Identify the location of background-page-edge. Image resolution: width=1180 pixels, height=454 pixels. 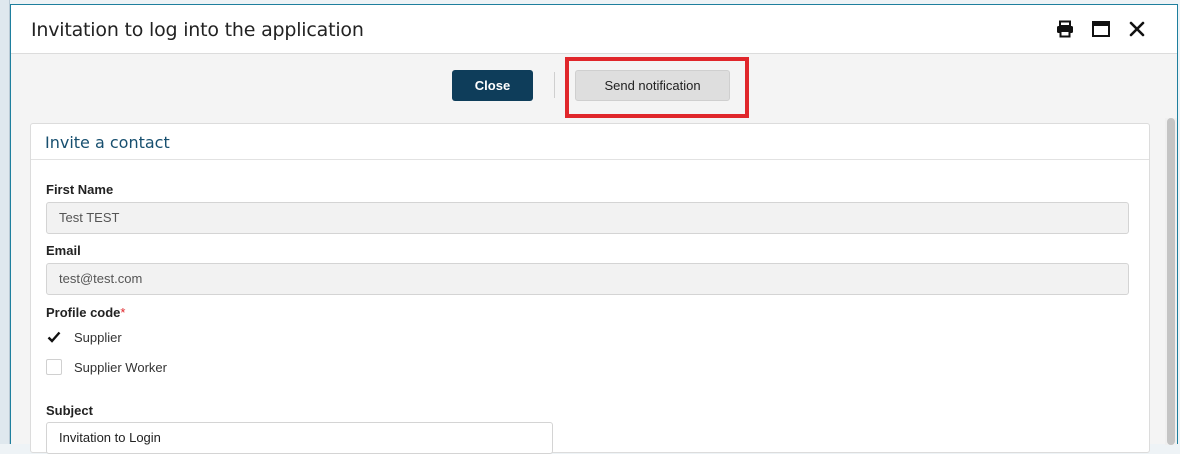
(5, 222).